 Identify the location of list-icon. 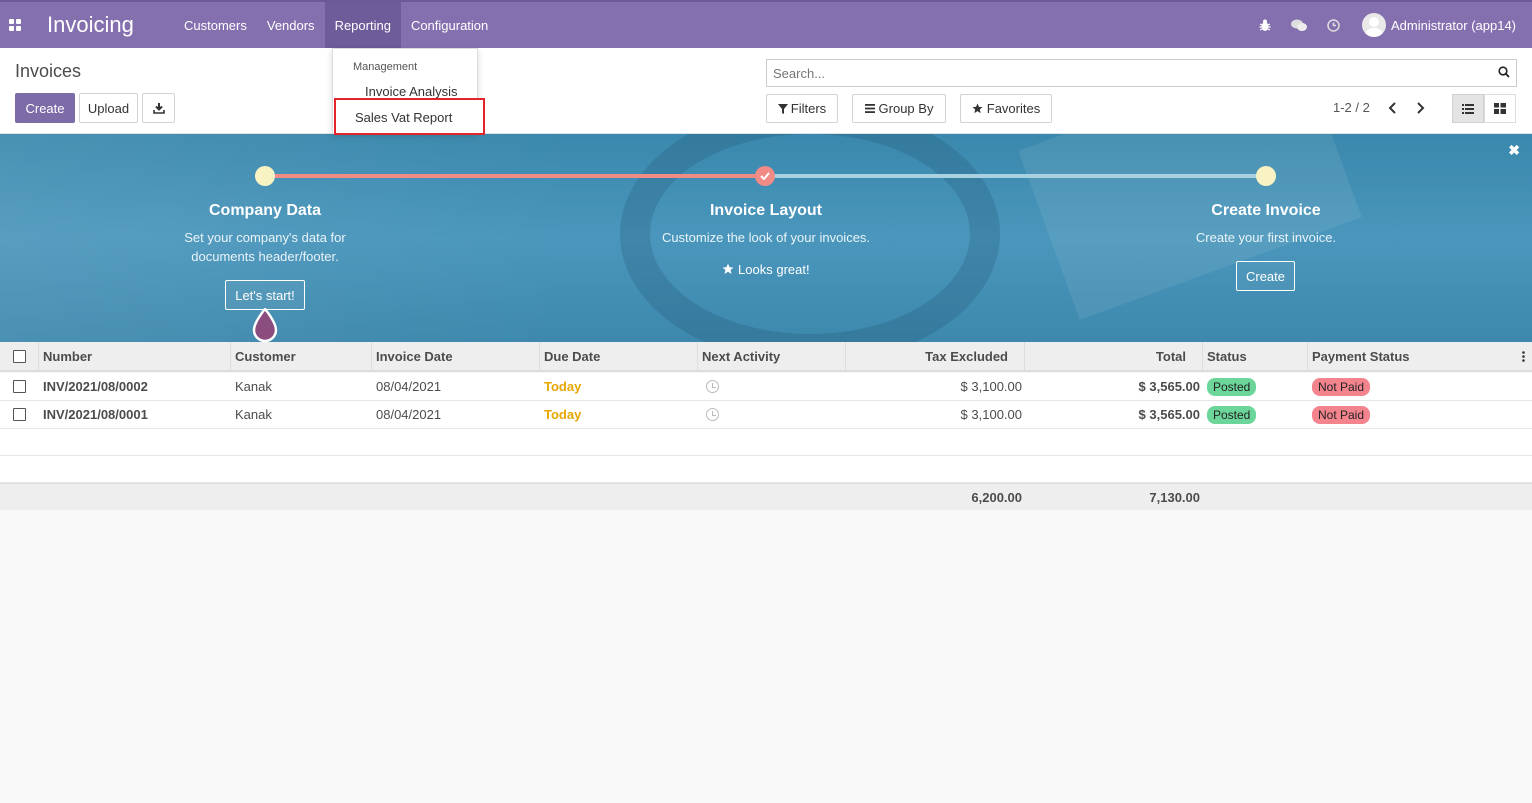
(1468, 108).